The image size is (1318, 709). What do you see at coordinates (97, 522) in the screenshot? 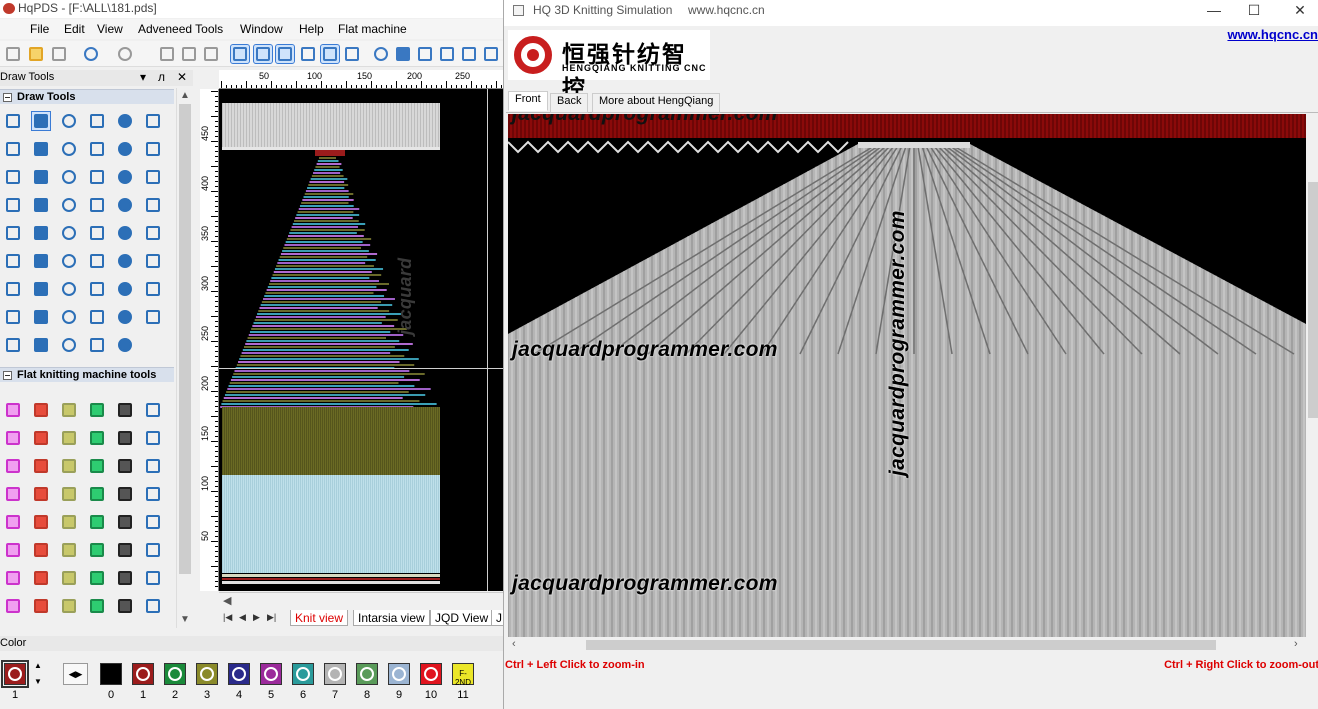
I see `syringe-icon` at bounding box center [97, 522].